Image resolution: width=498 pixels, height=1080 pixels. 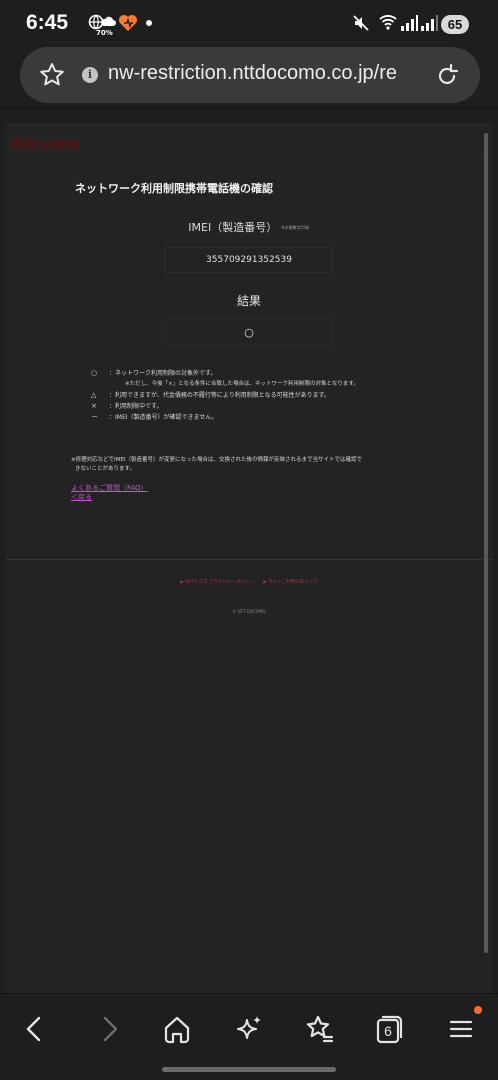 I want to click on legend-row: △ ：利用できますが、代金債務の不履行等により利用制限となる可能性があります。, so click(x=281, y=395).